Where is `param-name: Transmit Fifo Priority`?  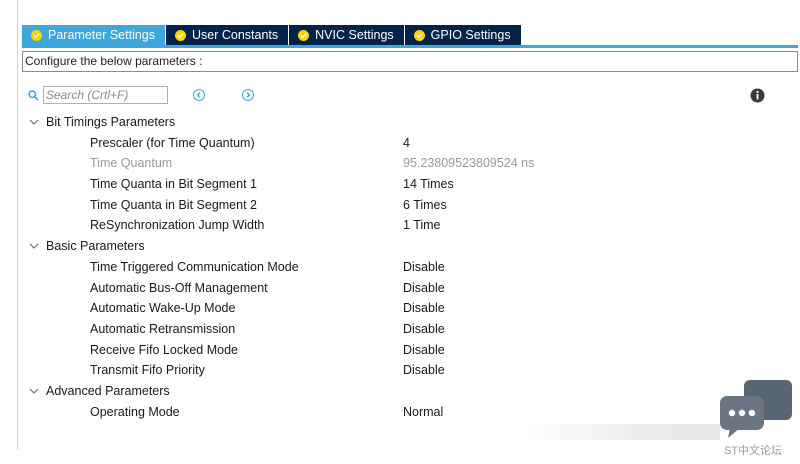 param-name: Transmit Fifo Priority is located at coordinates (147, 370).